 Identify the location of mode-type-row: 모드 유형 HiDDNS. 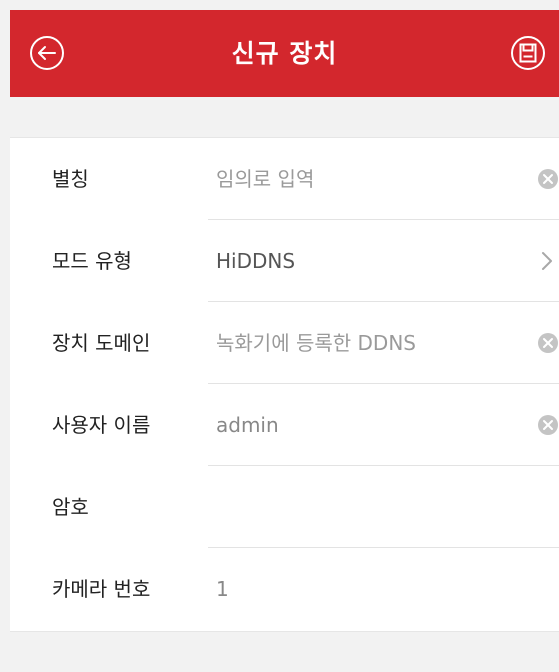
(284, 261).